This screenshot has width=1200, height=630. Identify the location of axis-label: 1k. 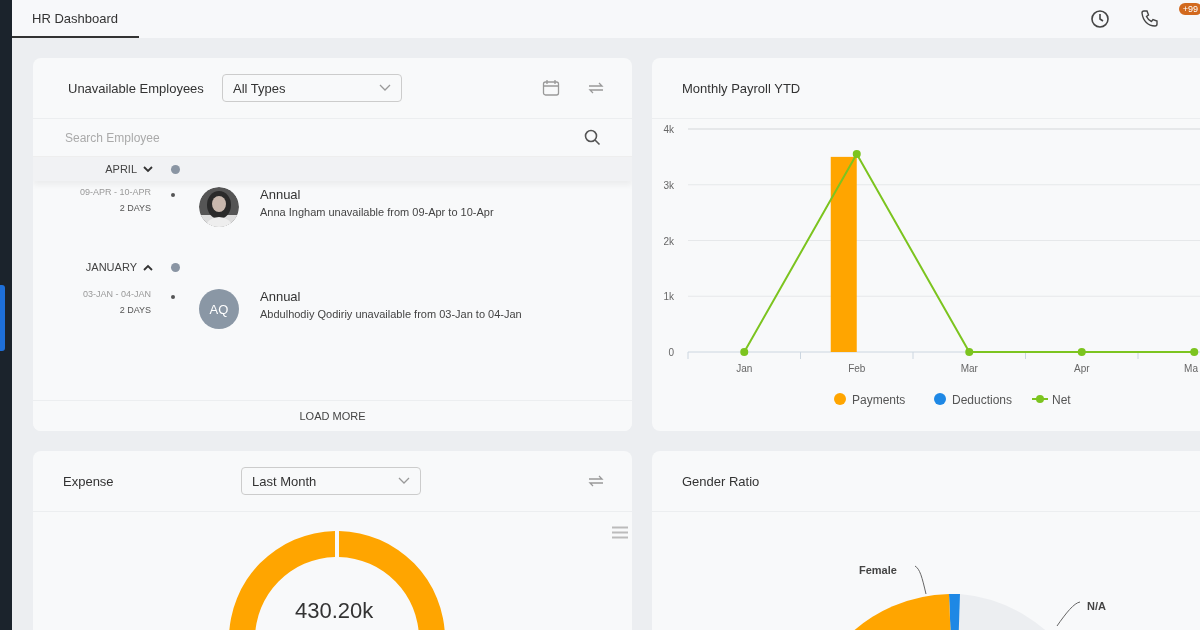
(668, 297).